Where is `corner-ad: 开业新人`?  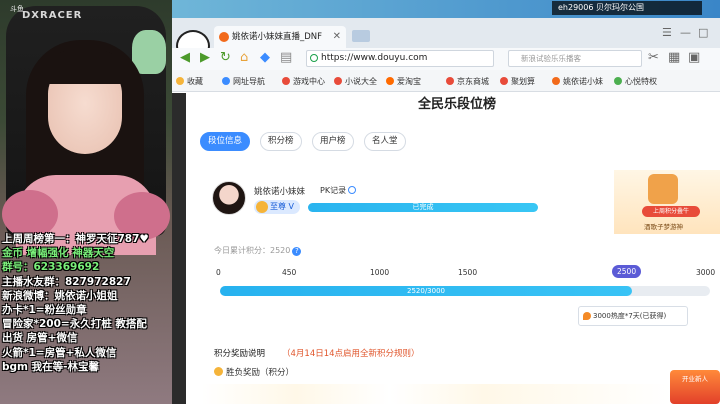 corner-ad: 开业新人 is located at coordinates (695, 387).